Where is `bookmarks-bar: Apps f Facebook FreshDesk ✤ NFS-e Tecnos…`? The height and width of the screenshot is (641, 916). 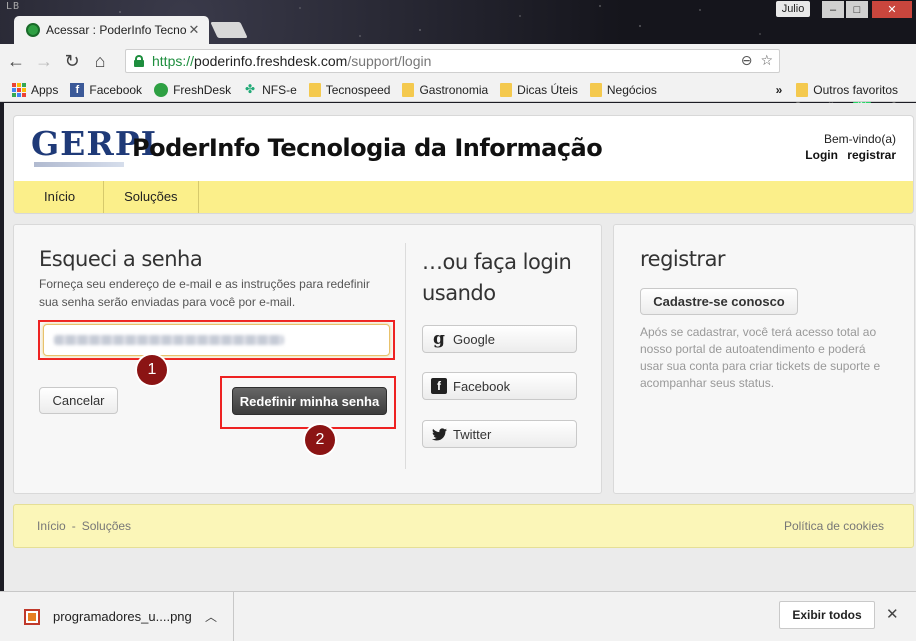 bookmarks-bar: Apps f Facebook FreshDesk ✤ NFS-e Tecnos… is located at coordinates (458, 90).